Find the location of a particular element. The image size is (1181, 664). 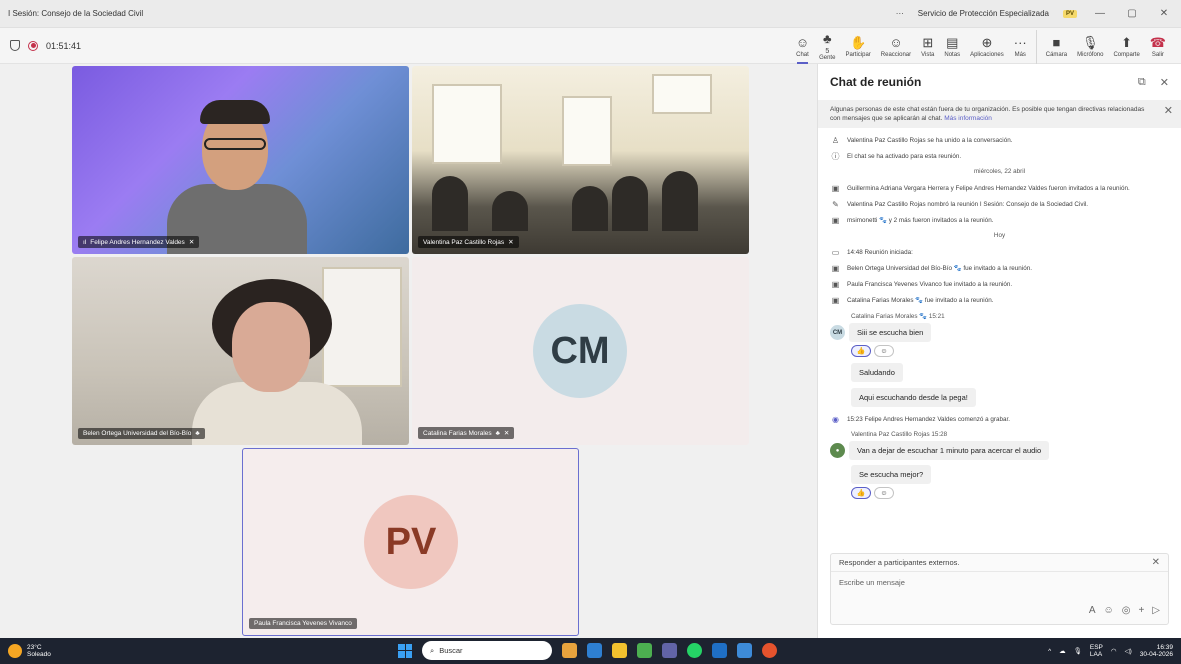

external-reply-banner: Responder a participantes externos. ✕ is located at coordinates (999, 563).